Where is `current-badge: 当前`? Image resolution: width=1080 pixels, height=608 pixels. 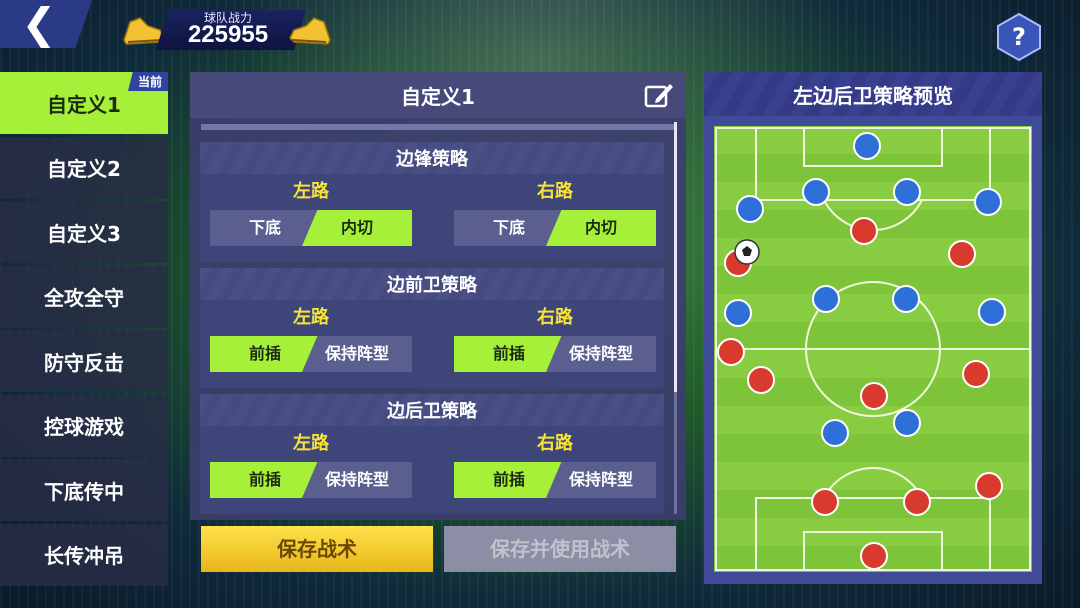
current-badge: 当前 is located at coordinates (147, 81).